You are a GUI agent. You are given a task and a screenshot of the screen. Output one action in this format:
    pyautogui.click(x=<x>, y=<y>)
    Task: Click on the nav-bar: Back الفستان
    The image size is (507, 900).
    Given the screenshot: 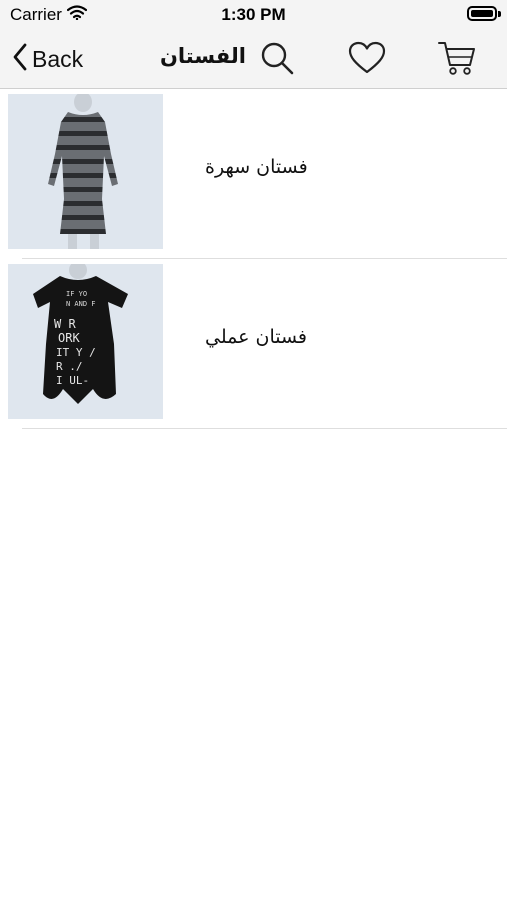 What is the action you would take?
    pyautogui.click(x=253, y=59)
    